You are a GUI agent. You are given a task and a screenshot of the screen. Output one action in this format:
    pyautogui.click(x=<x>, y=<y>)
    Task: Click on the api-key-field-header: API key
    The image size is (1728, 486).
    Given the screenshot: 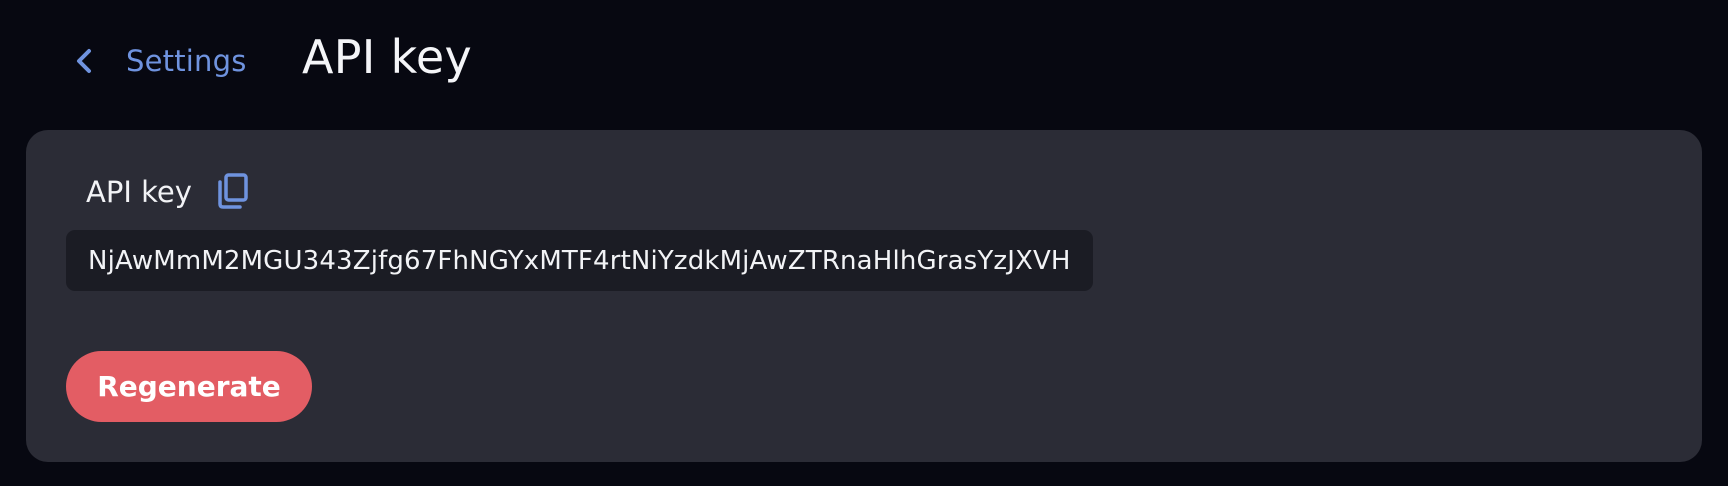 What is the action you would take?
    pyautogui.click(x=169, y=192)
    